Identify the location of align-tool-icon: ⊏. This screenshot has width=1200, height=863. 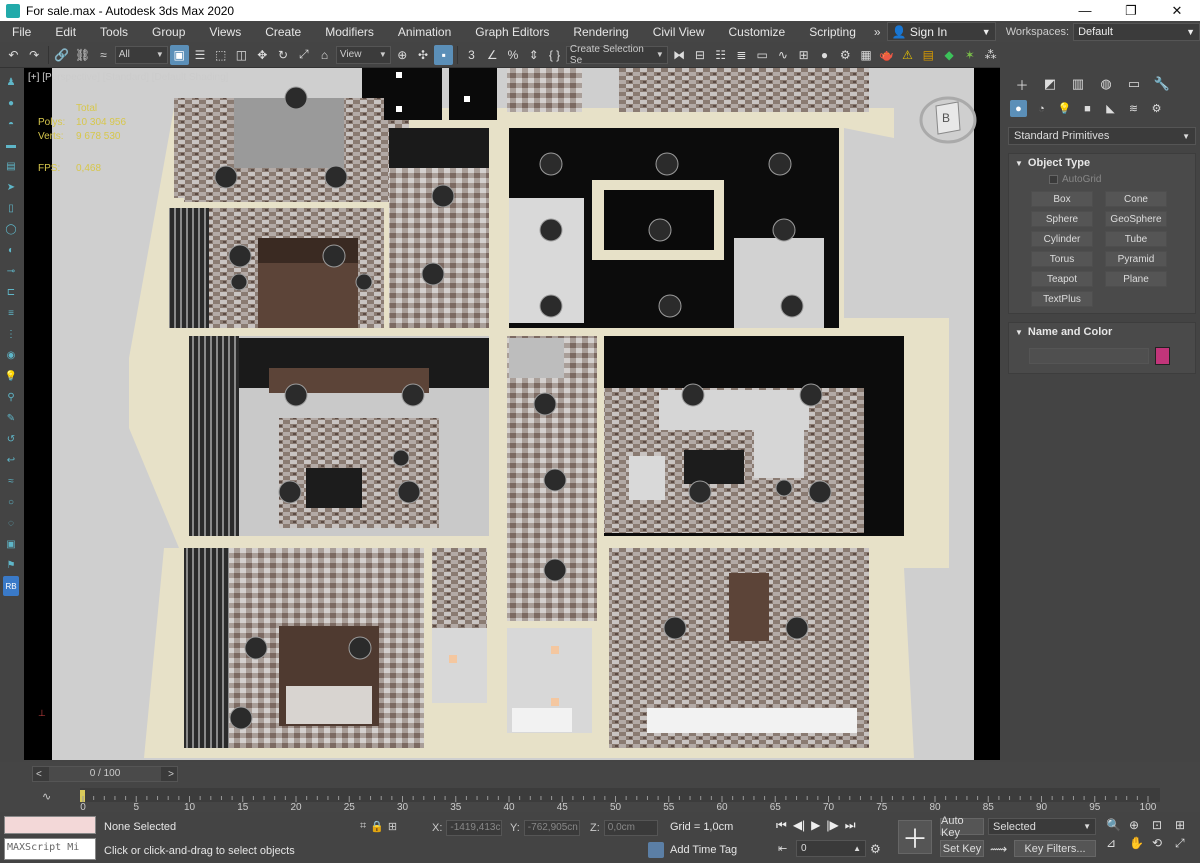
(11, 292).